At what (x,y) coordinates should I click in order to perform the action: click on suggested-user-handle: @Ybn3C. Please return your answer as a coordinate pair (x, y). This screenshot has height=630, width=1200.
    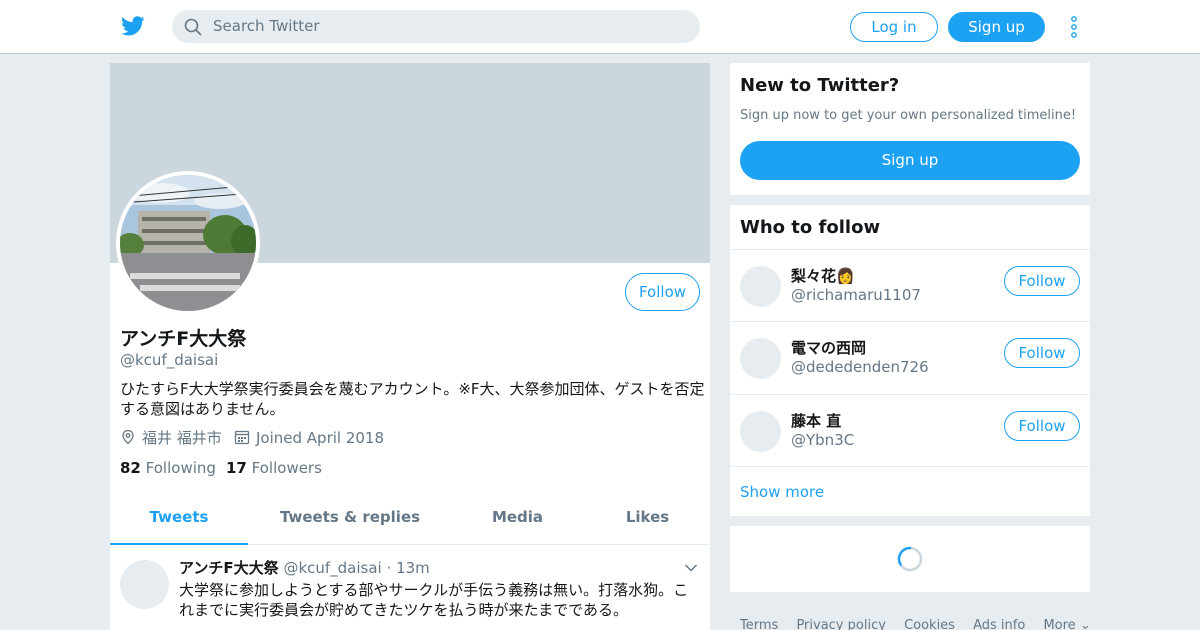
    Looking at the image, I should click on (822, 440).